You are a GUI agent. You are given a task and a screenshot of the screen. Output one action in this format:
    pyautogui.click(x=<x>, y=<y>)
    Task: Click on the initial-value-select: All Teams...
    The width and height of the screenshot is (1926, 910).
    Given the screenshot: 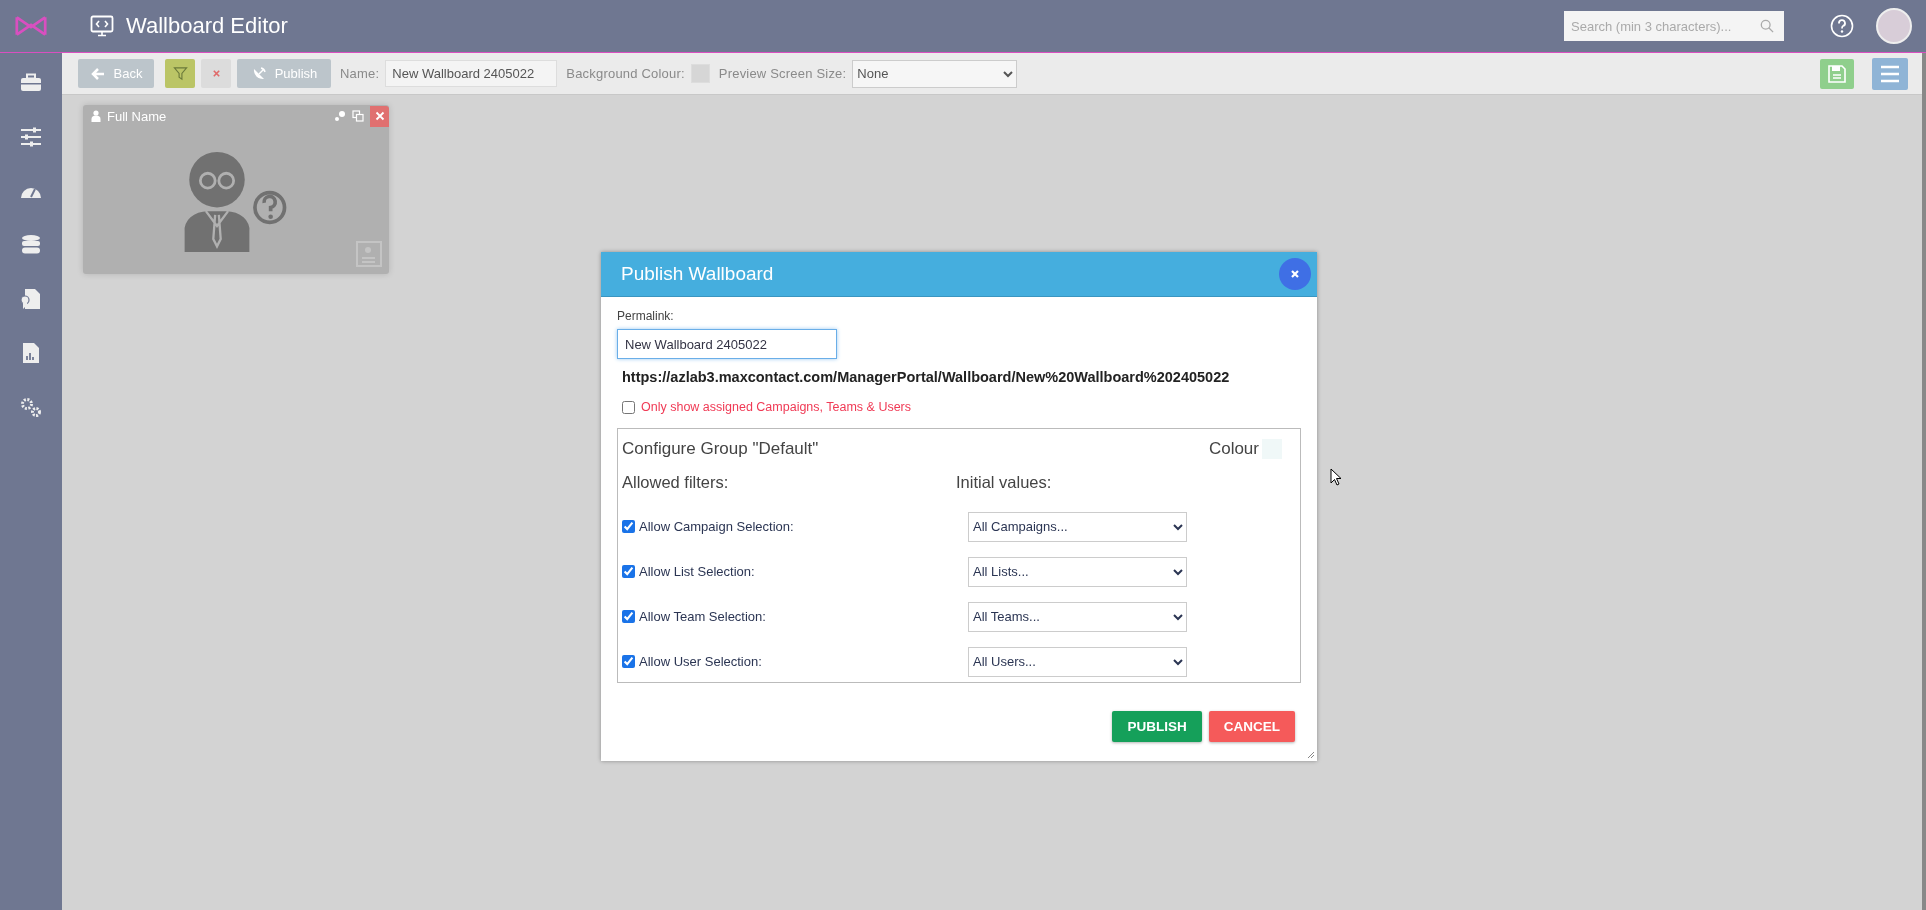 What is the action you would take?
    pyautogui.click(x=1077, y=616)
    